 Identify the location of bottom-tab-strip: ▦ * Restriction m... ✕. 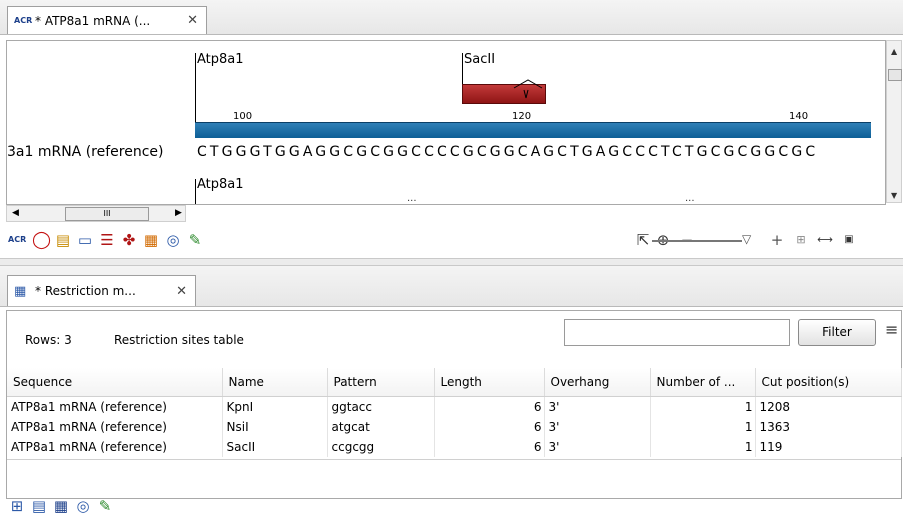
(451, 286).